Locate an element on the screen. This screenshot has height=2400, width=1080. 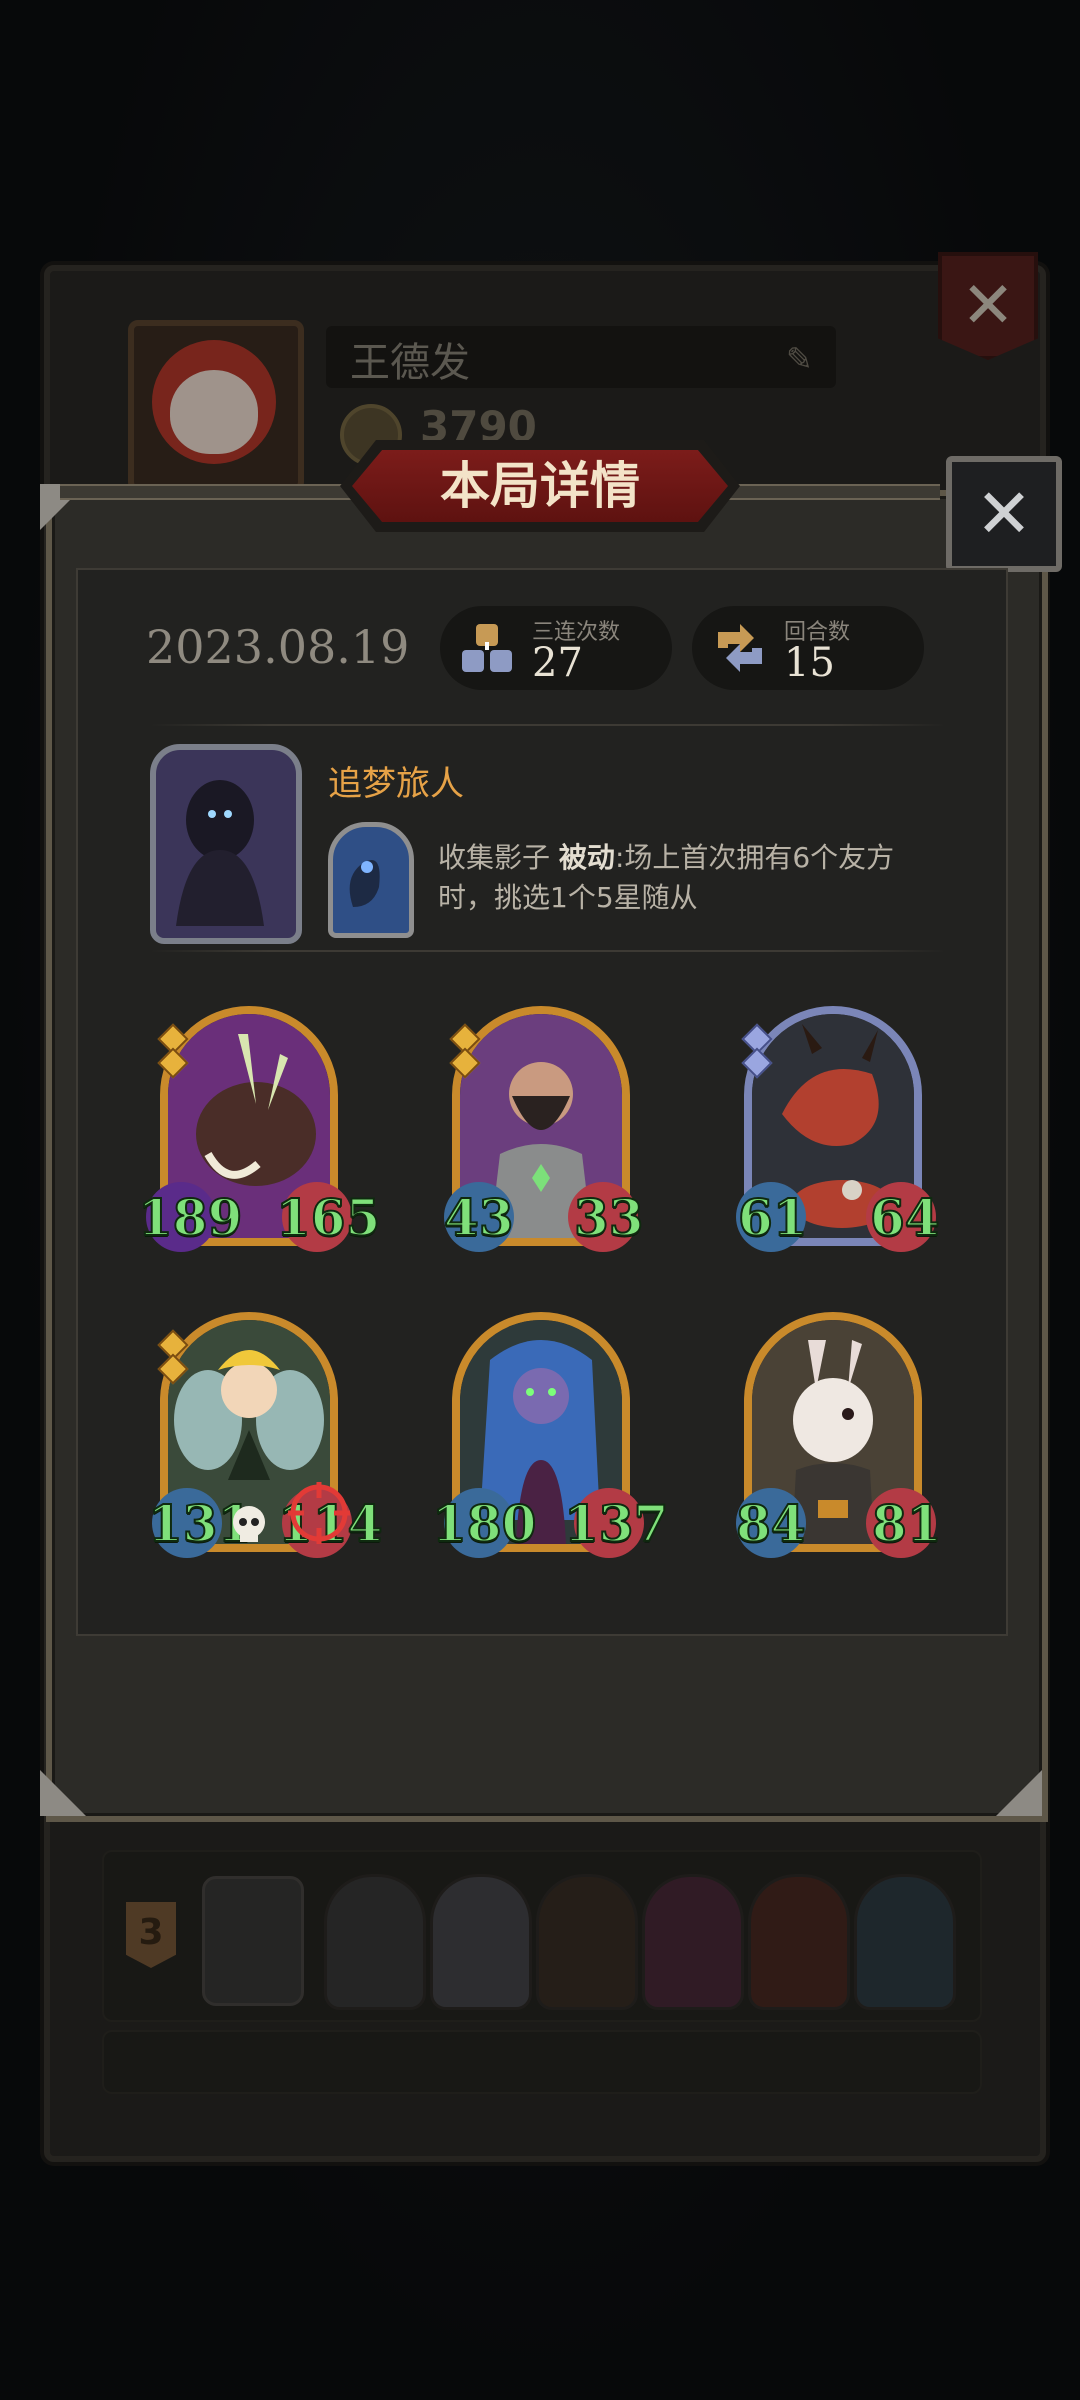
unit-health: 81 is located at coordinates (907, 1523).